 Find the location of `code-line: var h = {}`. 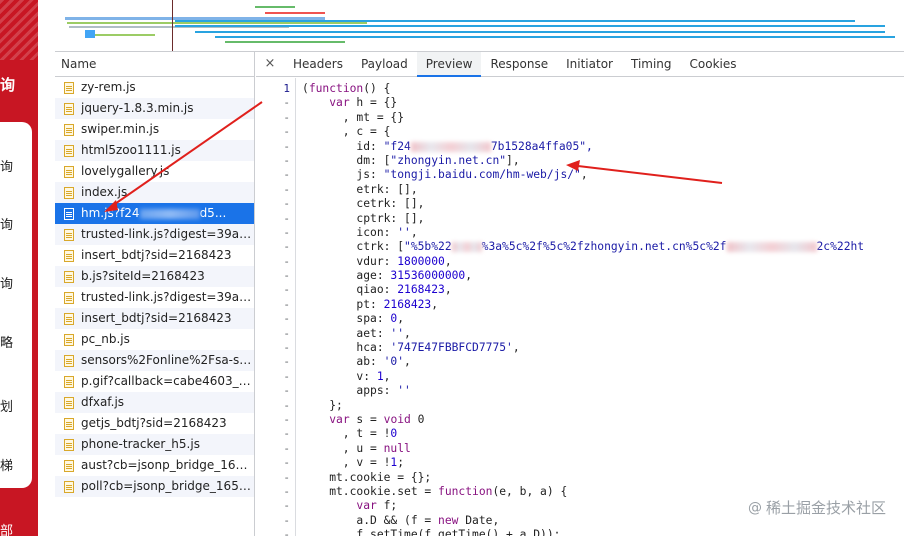

code-line: var h = {} is located at coordinates (363, 103).